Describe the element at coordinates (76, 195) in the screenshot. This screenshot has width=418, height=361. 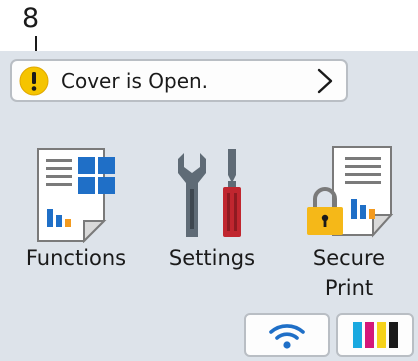
I see `functions-icon` at that location.